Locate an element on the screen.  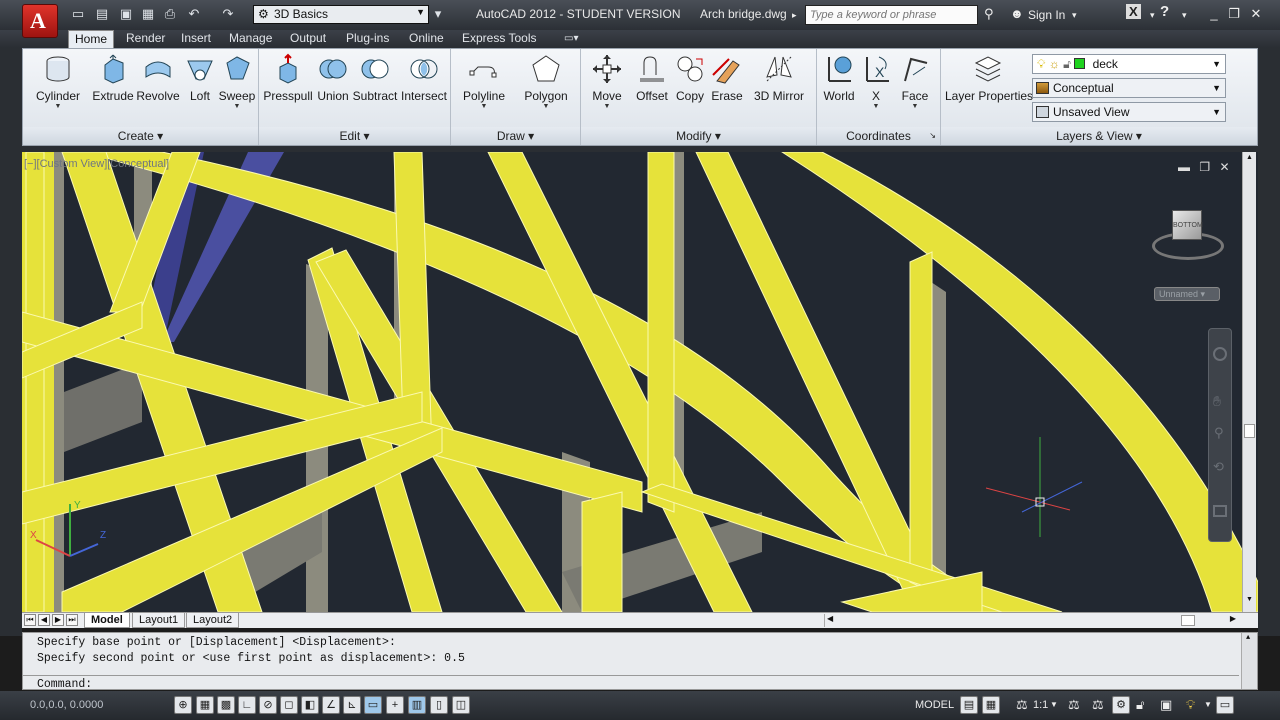
scroll-left-icon: ◀ is located at coordinates (830, 618).